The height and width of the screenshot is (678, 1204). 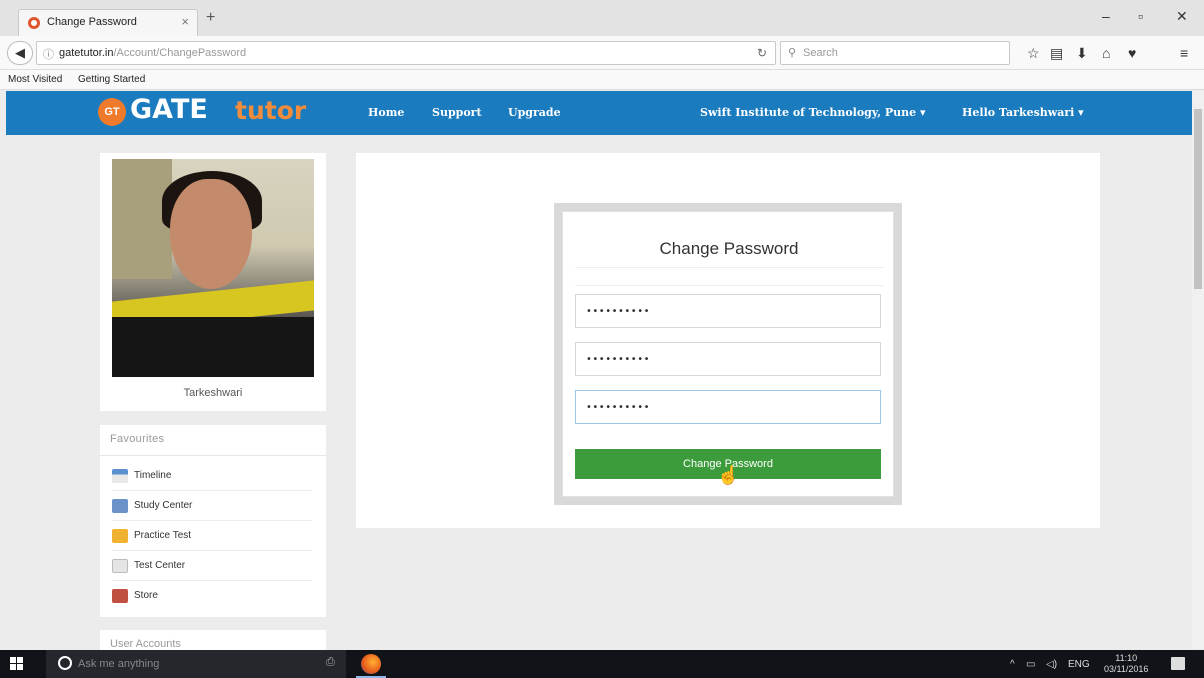 I want to click on minimize-icon: –, so click(x=1106, y=16).